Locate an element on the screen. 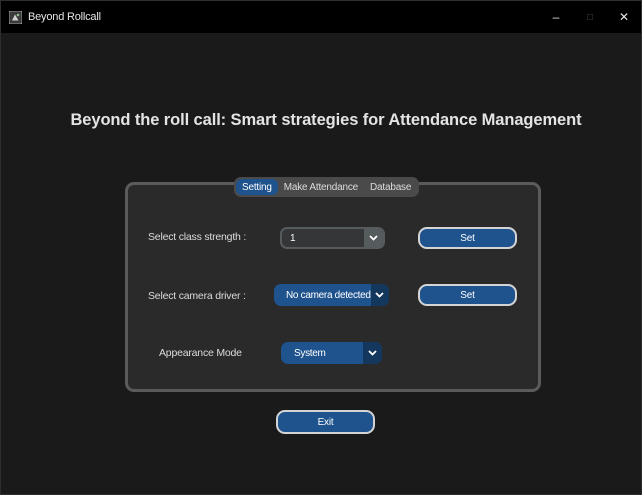  title-bar: Beyond Rollcall – □ ✕ is located at coordinates (321, 17).